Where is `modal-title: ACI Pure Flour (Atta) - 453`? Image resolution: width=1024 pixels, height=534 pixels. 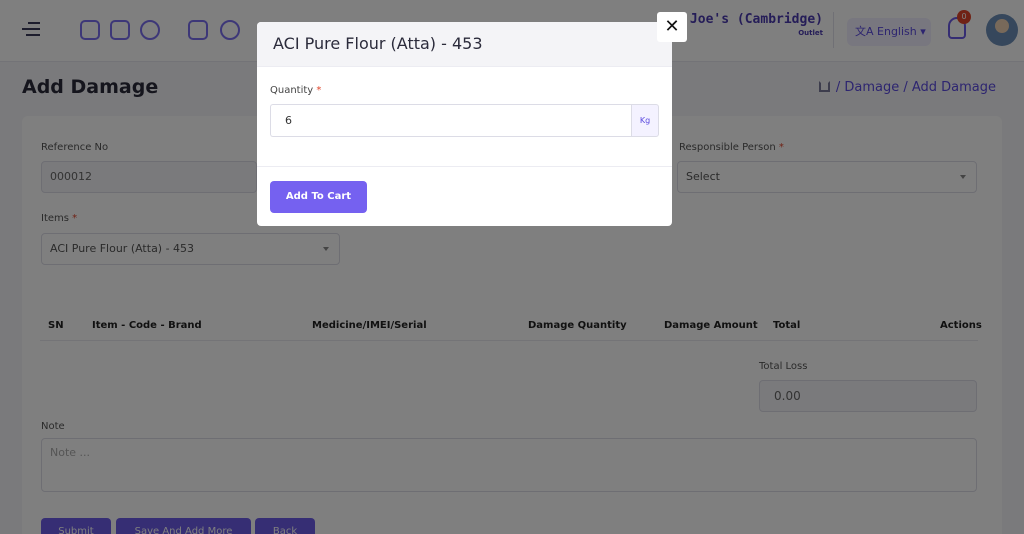
modal-title: ACI Pure Flour (Atta) - 453 is located at coordinates (464, 44).